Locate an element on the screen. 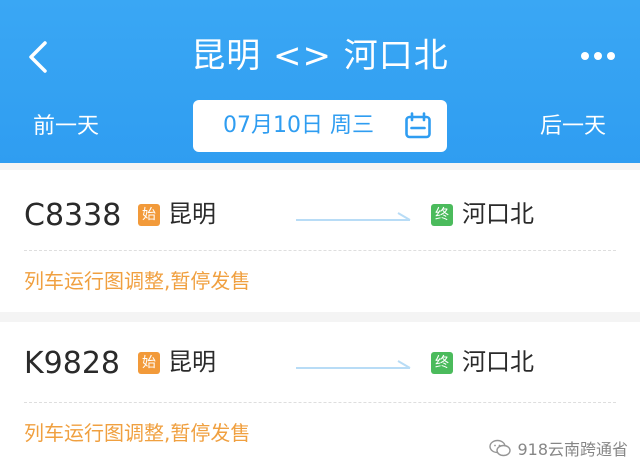 The height and width of the screenshot is (472, 640). date-label: 07月10日 周三 is located at coordinates (298, 125).